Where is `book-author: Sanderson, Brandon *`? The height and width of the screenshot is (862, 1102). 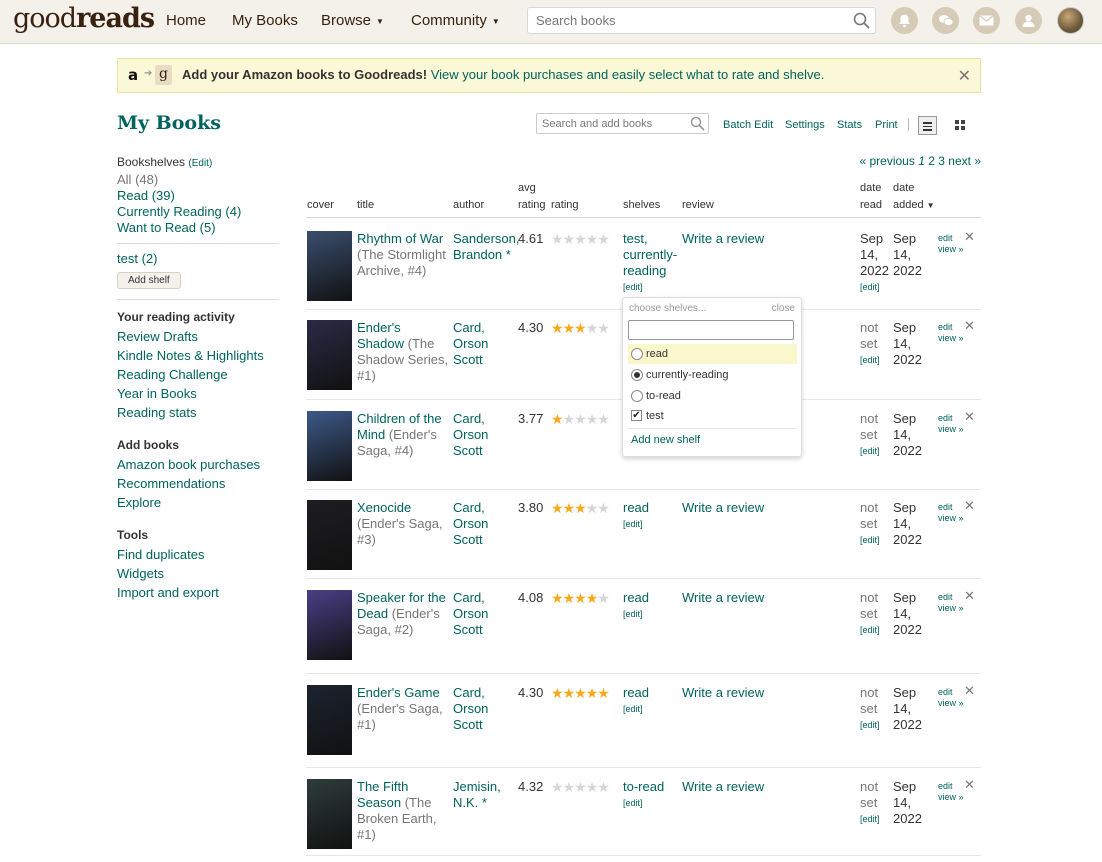
book-author: Sanderson, Brandon * is located at coordinates (486, 247).